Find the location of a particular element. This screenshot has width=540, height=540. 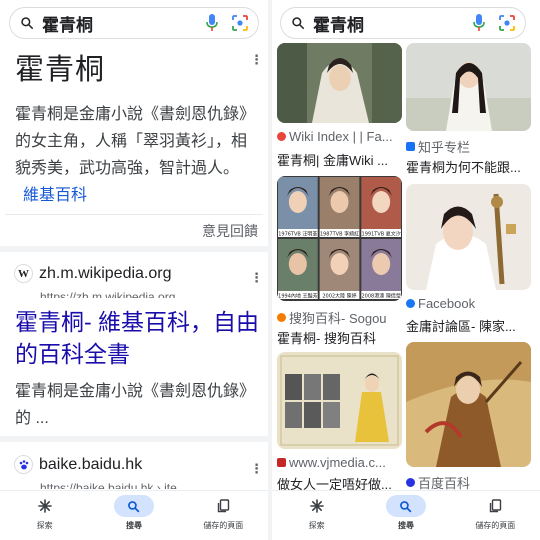

baidu-paw-icon is located at coordinates (23, 464).